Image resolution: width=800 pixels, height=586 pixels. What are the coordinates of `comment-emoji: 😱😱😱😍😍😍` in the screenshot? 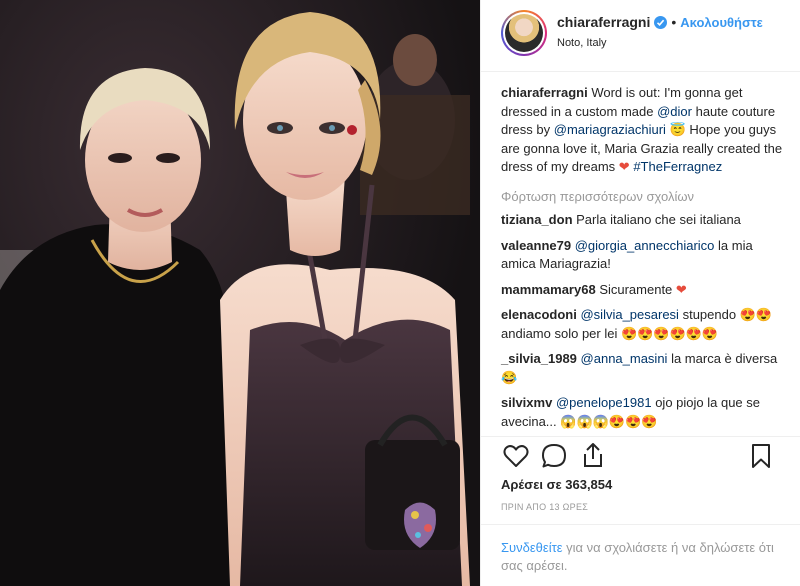 It's located at (609, 421).